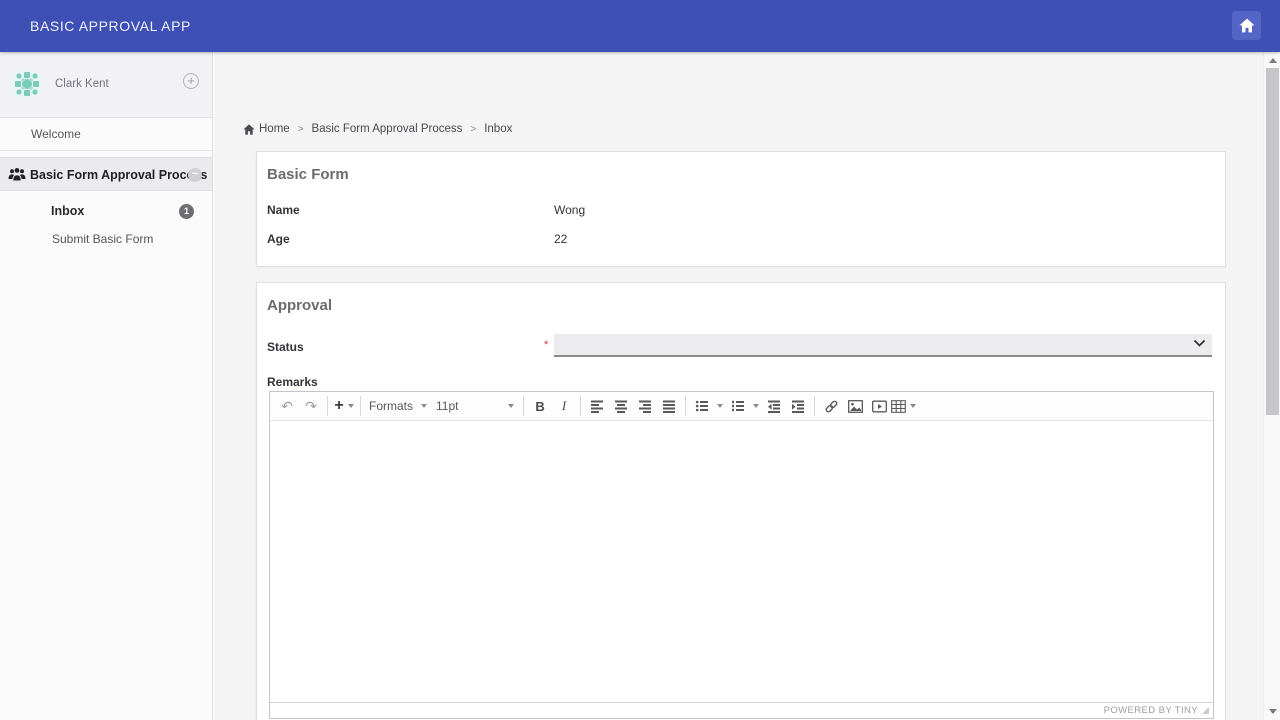  What do you see at coordinates (883, 345) in the screenshot?
I see `status-select` at bounding box center [883, 345].